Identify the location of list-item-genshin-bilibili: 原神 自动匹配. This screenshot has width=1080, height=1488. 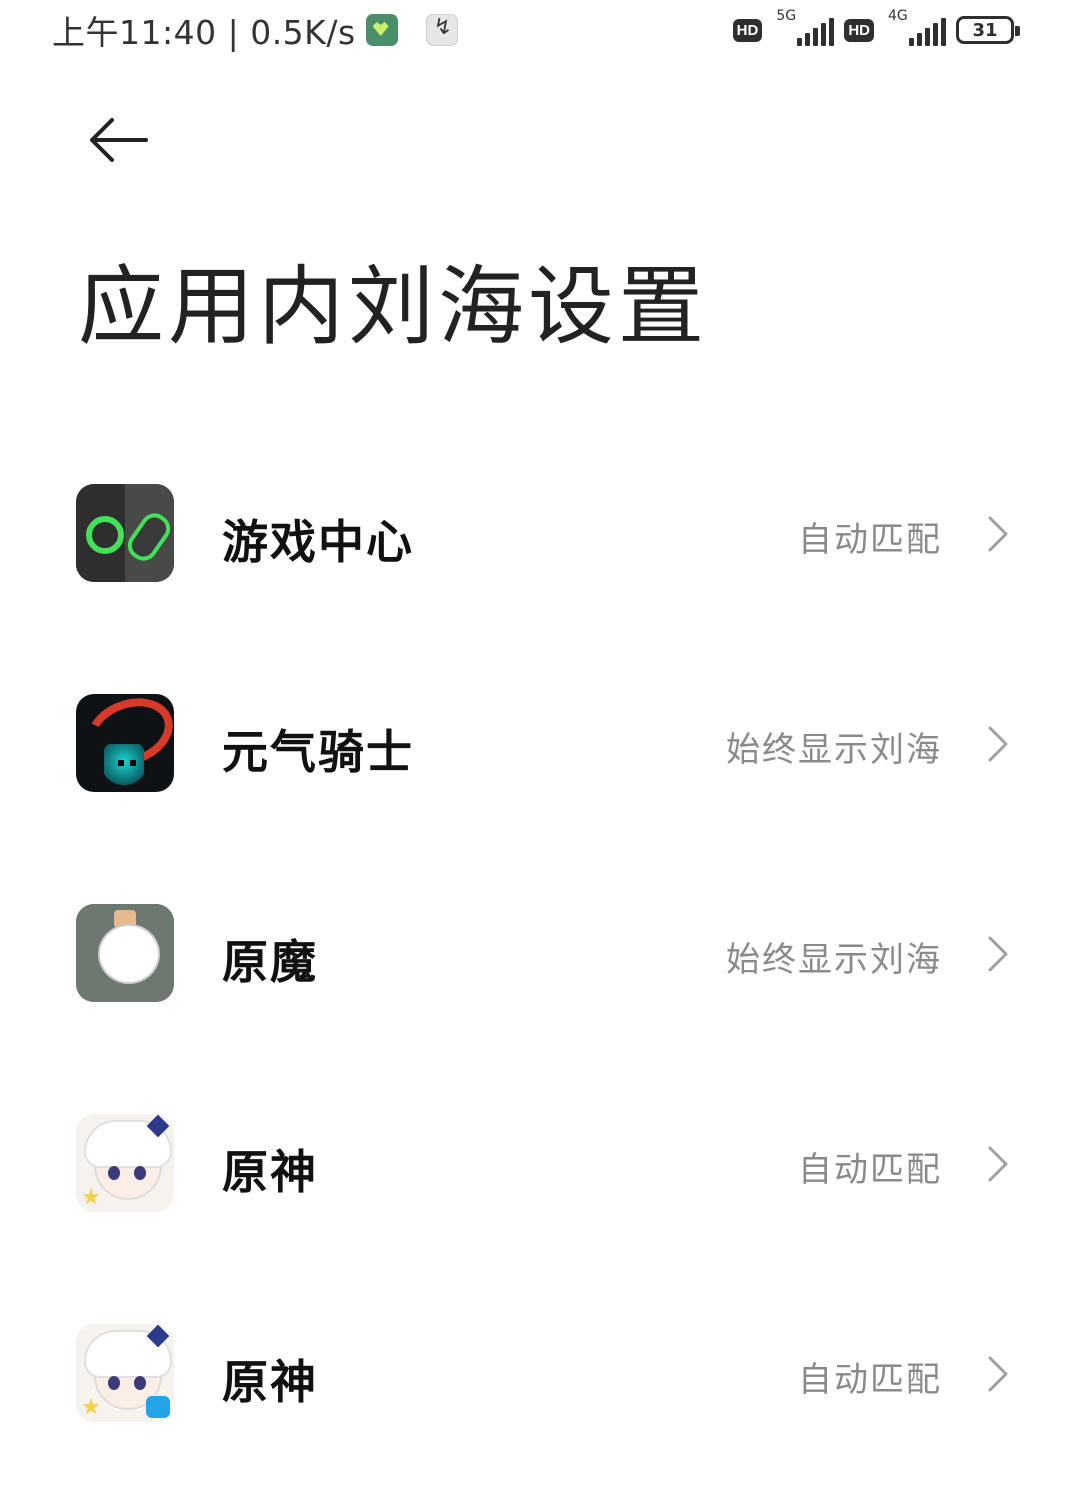
(540, 1374).